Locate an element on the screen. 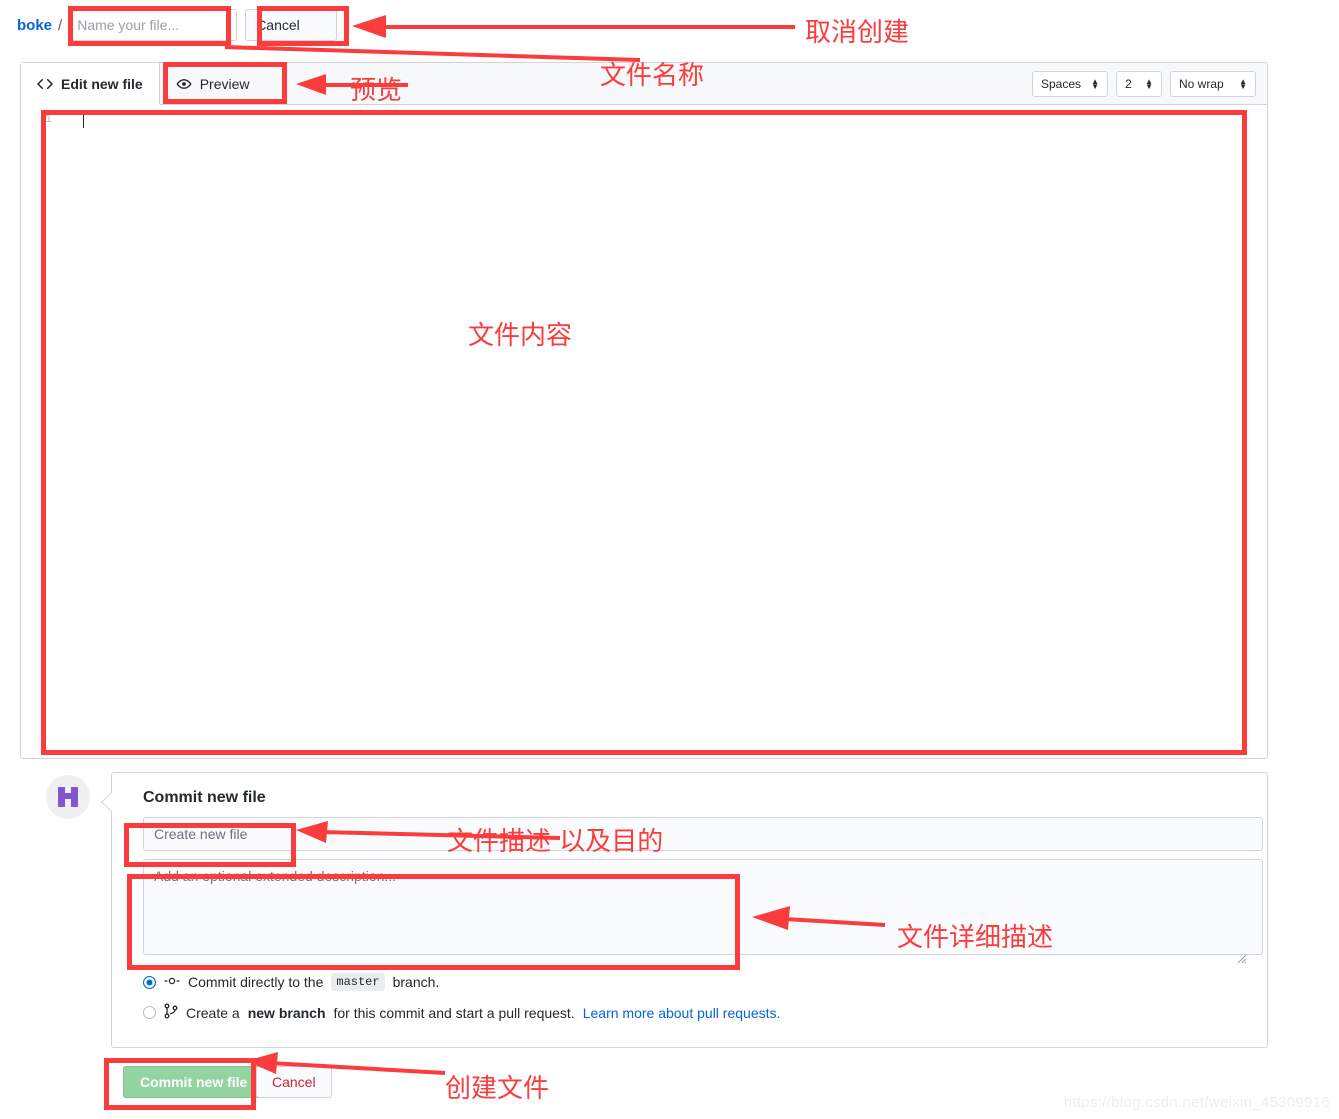 This screenshot has width=1339, height=1119. panel-pointer is located at coordinates (111, 802).